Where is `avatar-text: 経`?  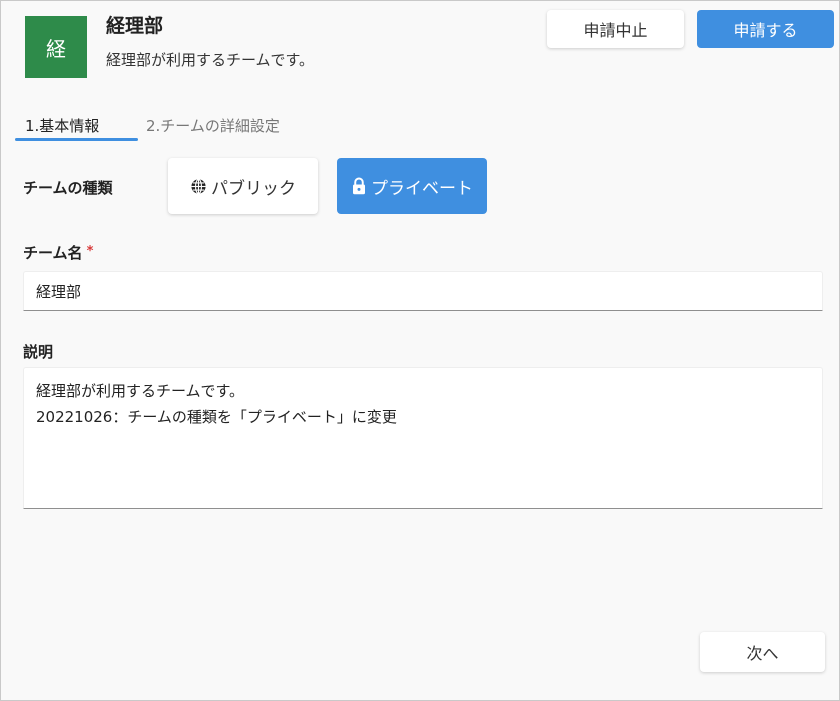 avatar-text: 経 is located at coordinates (56, 48).